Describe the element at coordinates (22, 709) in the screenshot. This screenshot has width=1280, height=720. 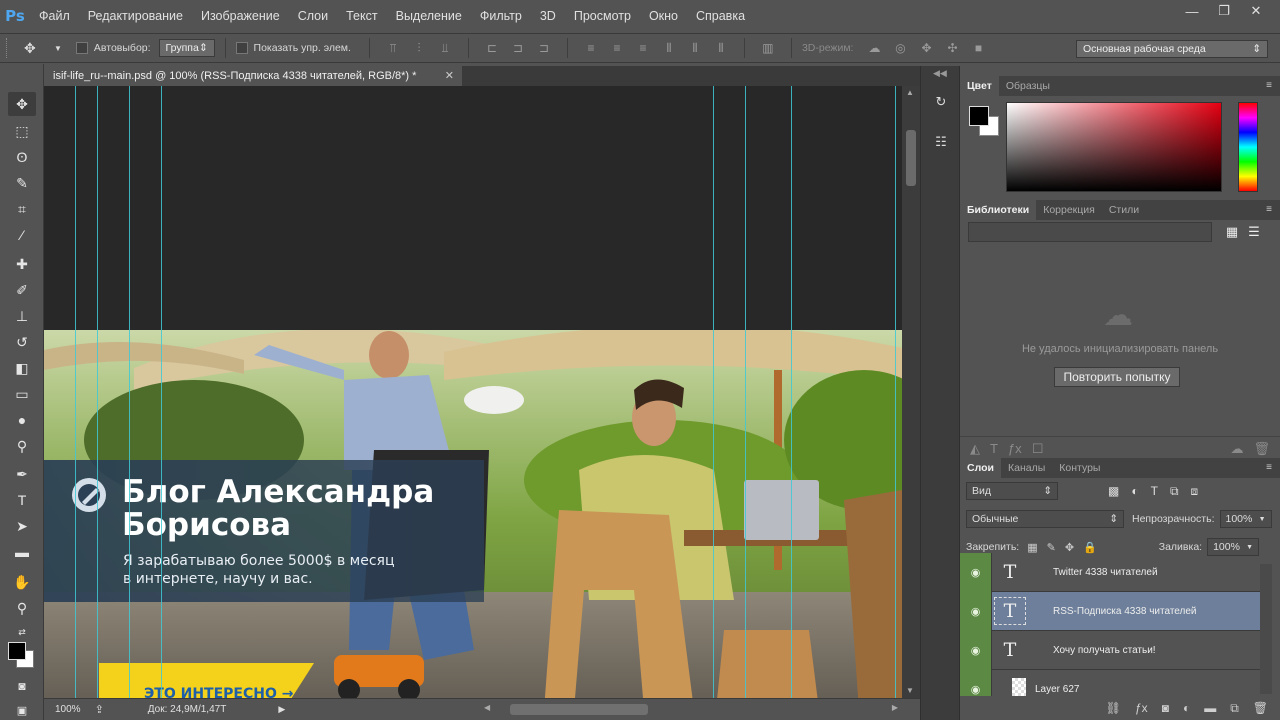
I see `screen-mode-icon: ▣` at that location.